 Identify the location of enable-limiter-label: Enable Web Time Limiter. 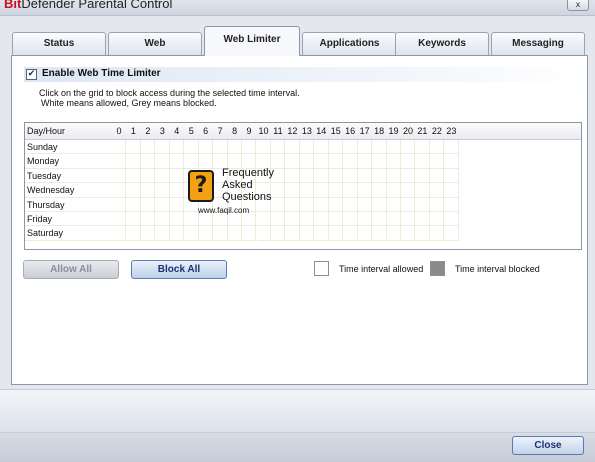
(101, 73).